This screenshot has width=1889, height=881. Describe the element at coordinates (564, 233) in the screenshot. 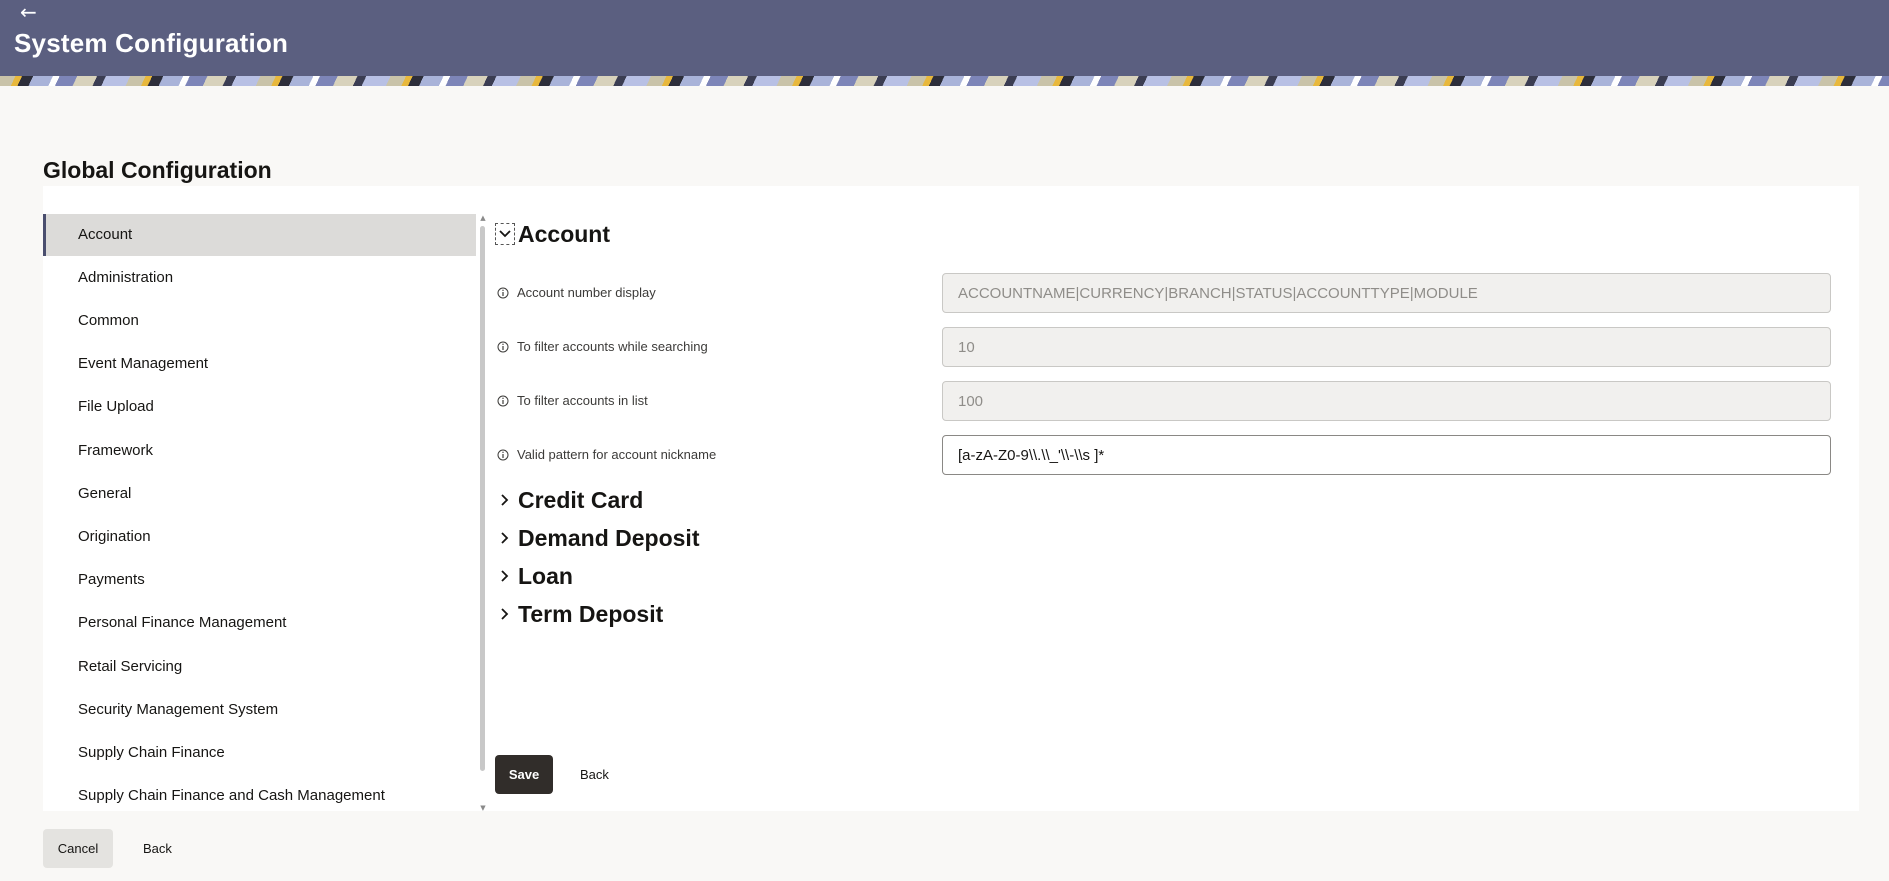

I see `accordion-title: Account` at that location.